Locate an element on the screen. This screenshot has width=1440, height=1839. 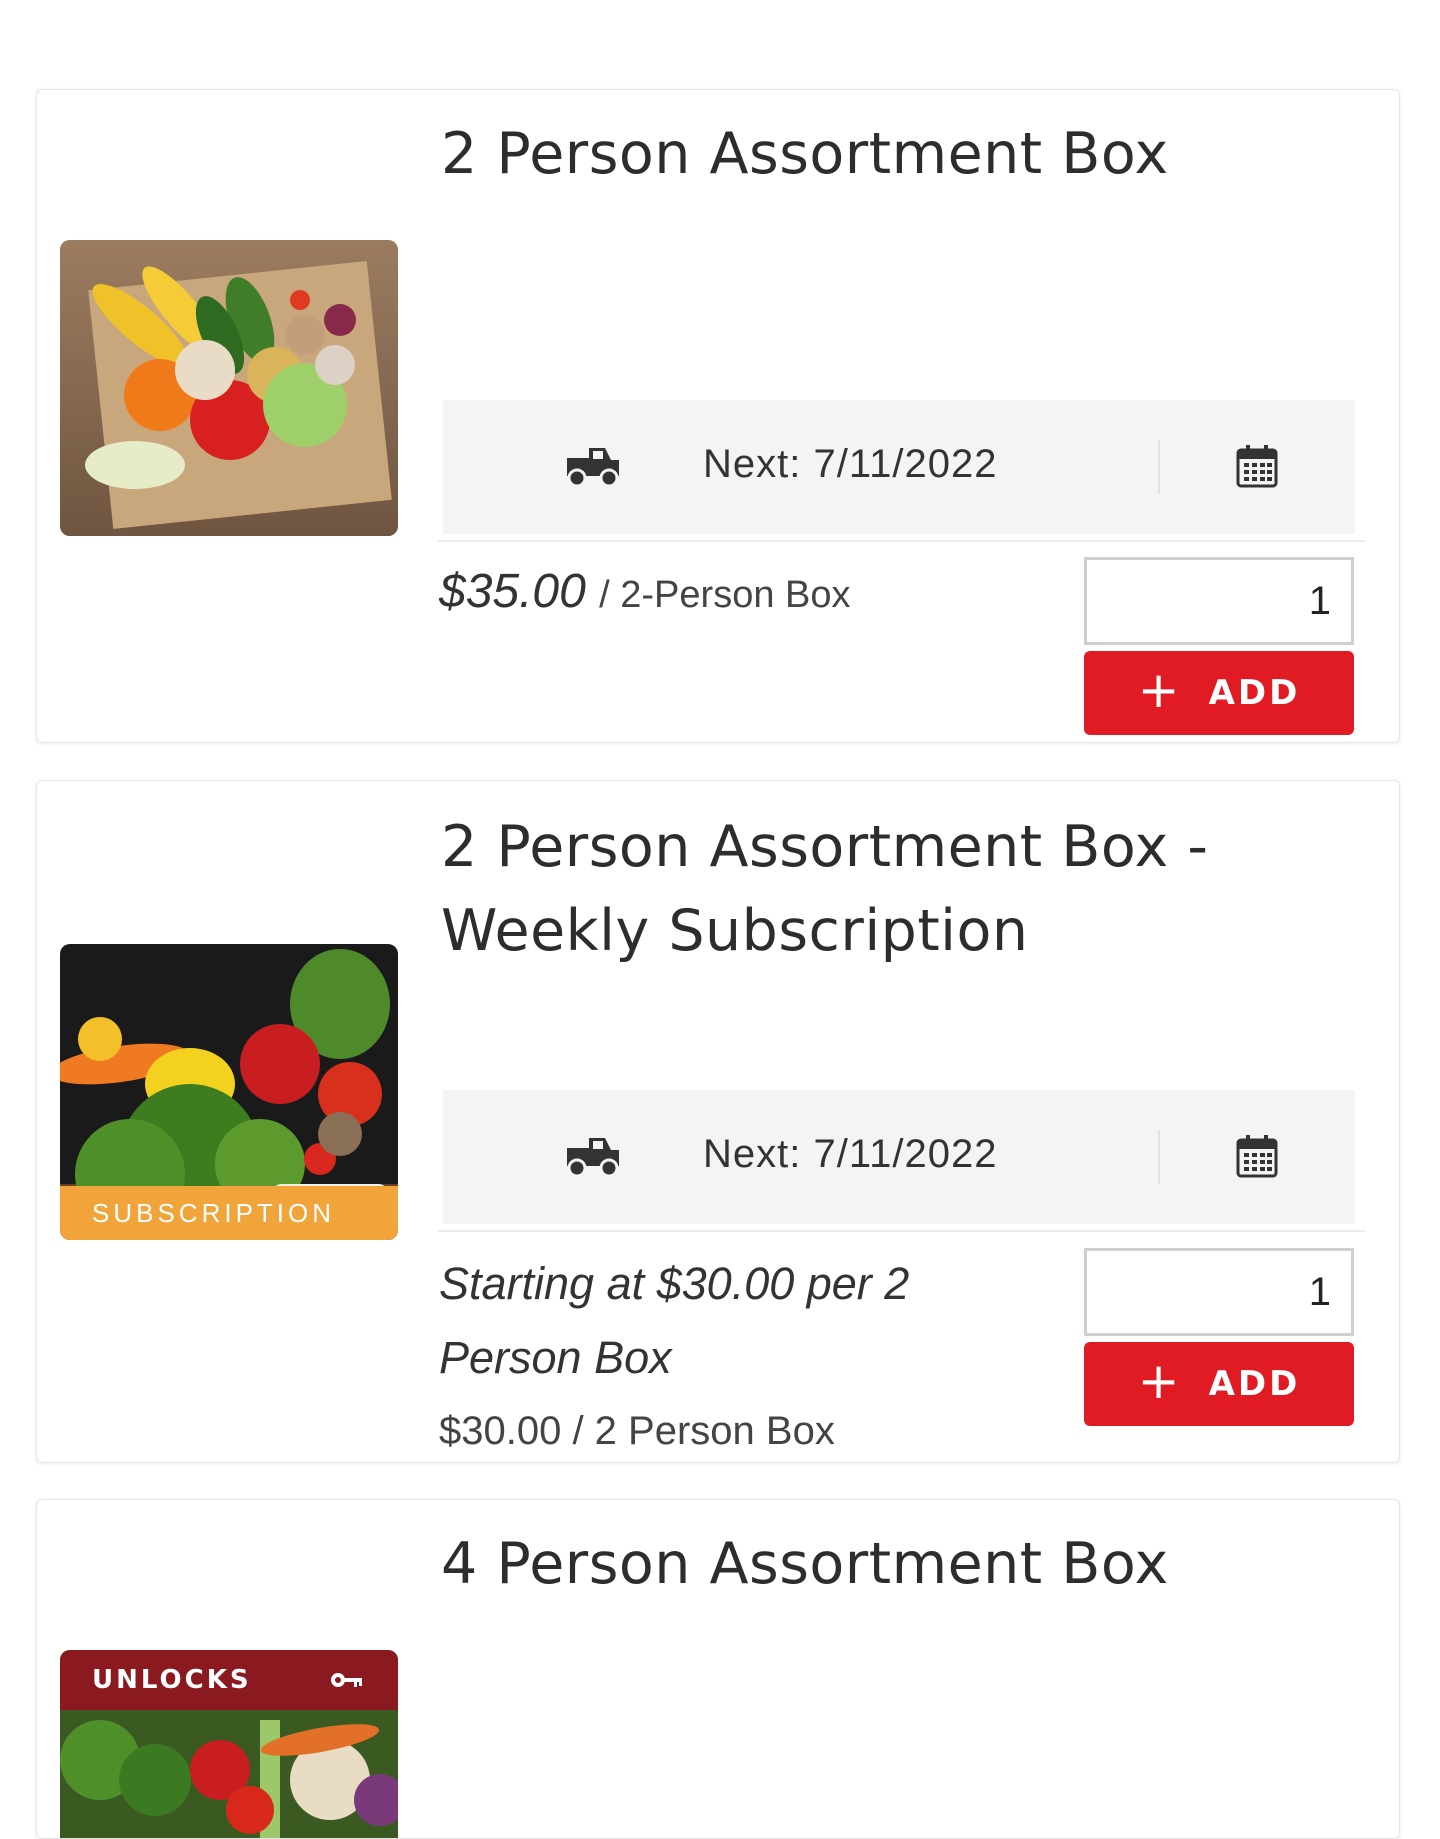
product-image is located at coordinates (229, 388).